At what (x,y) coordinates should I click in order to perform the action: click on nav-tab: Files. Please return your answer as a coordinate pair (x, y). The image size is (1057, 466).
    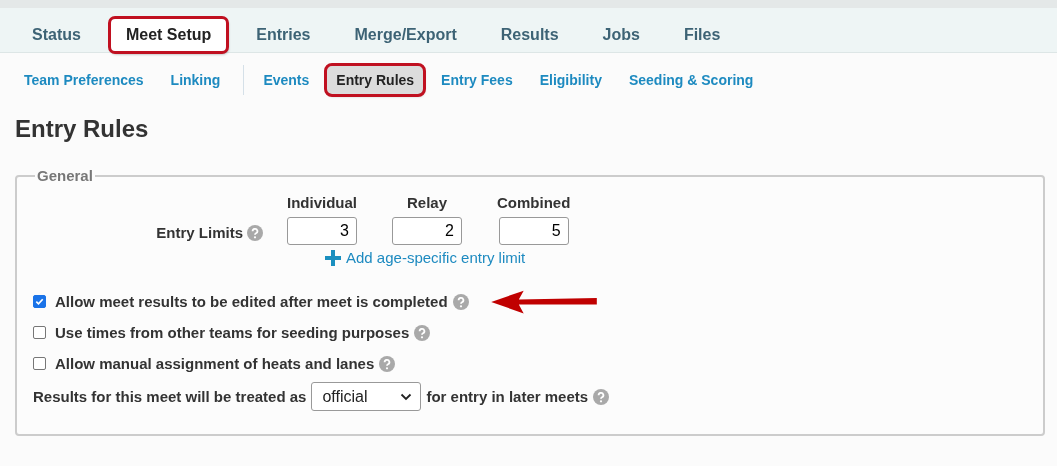
    Looking at the image, I should click on (702, 35).